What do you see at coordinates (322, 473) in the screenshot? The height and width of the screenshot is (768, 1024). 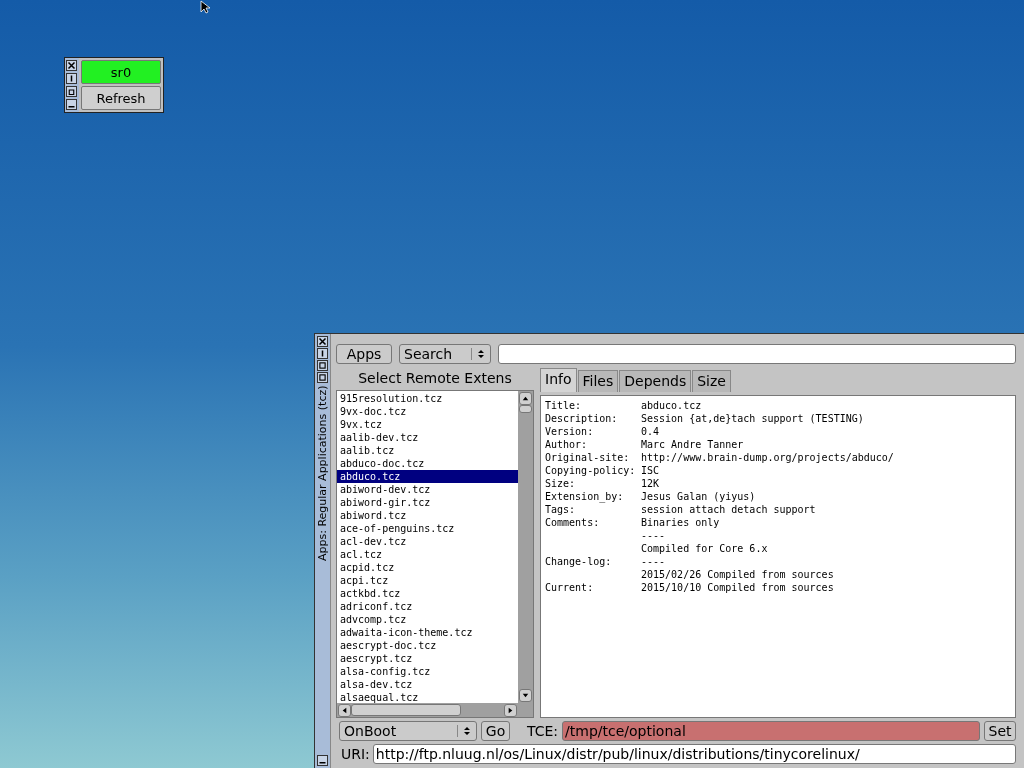 I see `window-title: Apps: Regular Applications (tcz)` at bounding box center [322, 473].